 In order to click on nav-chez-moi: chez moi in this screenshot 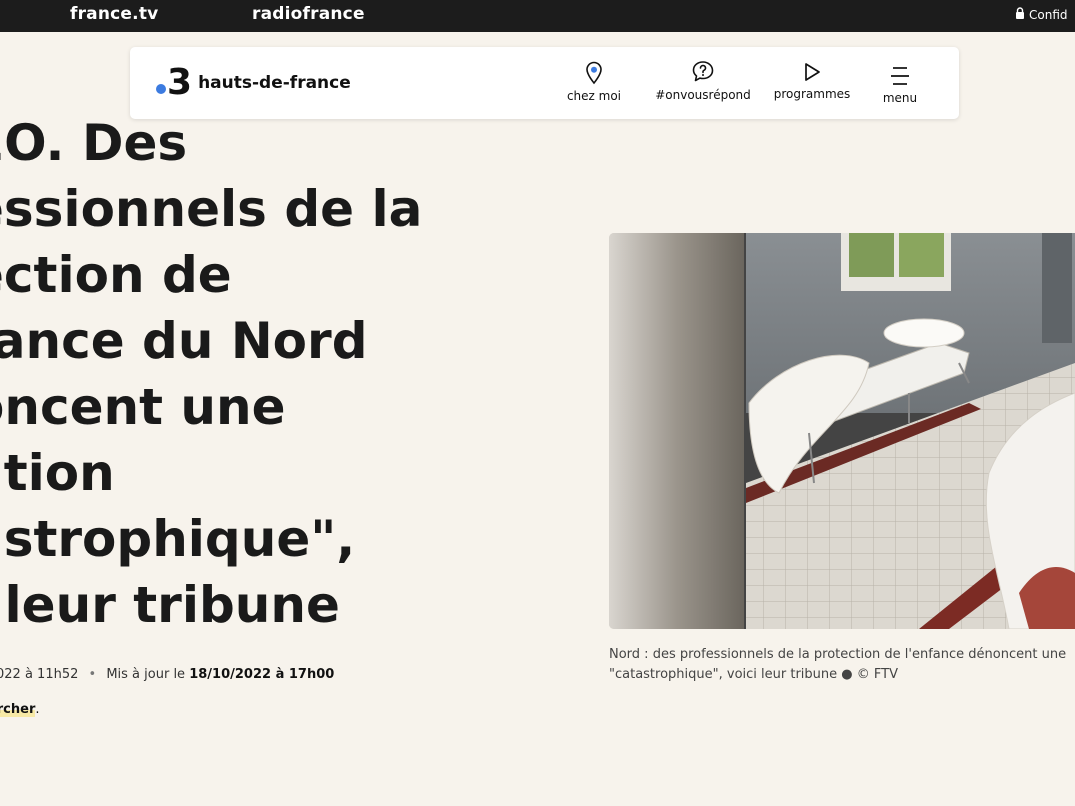, I will do `click(594, 82)`.